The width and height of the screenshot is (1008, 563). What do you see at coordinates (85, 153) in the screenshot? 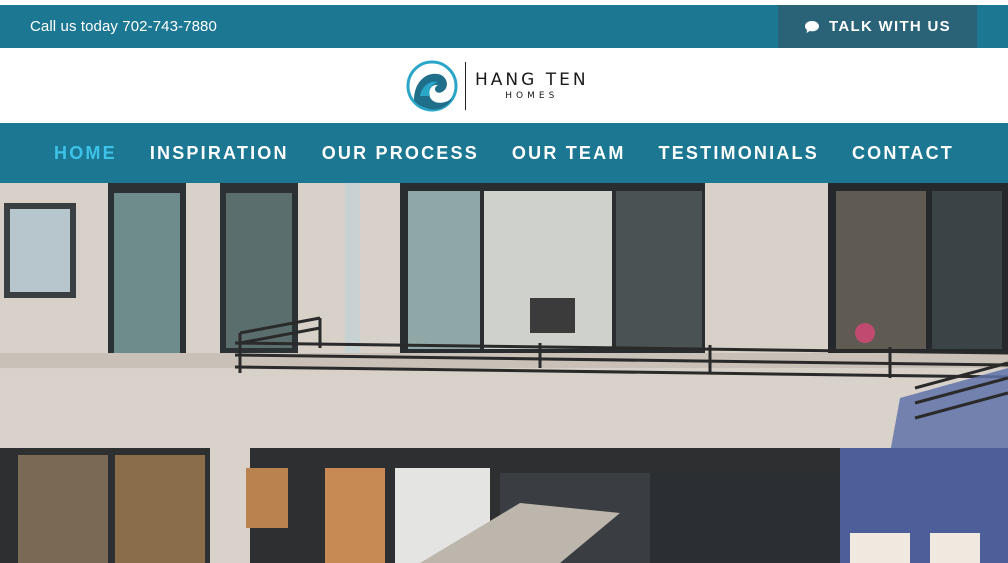
I see `nav-item-home: HOME` at bounding box center [85, 153].